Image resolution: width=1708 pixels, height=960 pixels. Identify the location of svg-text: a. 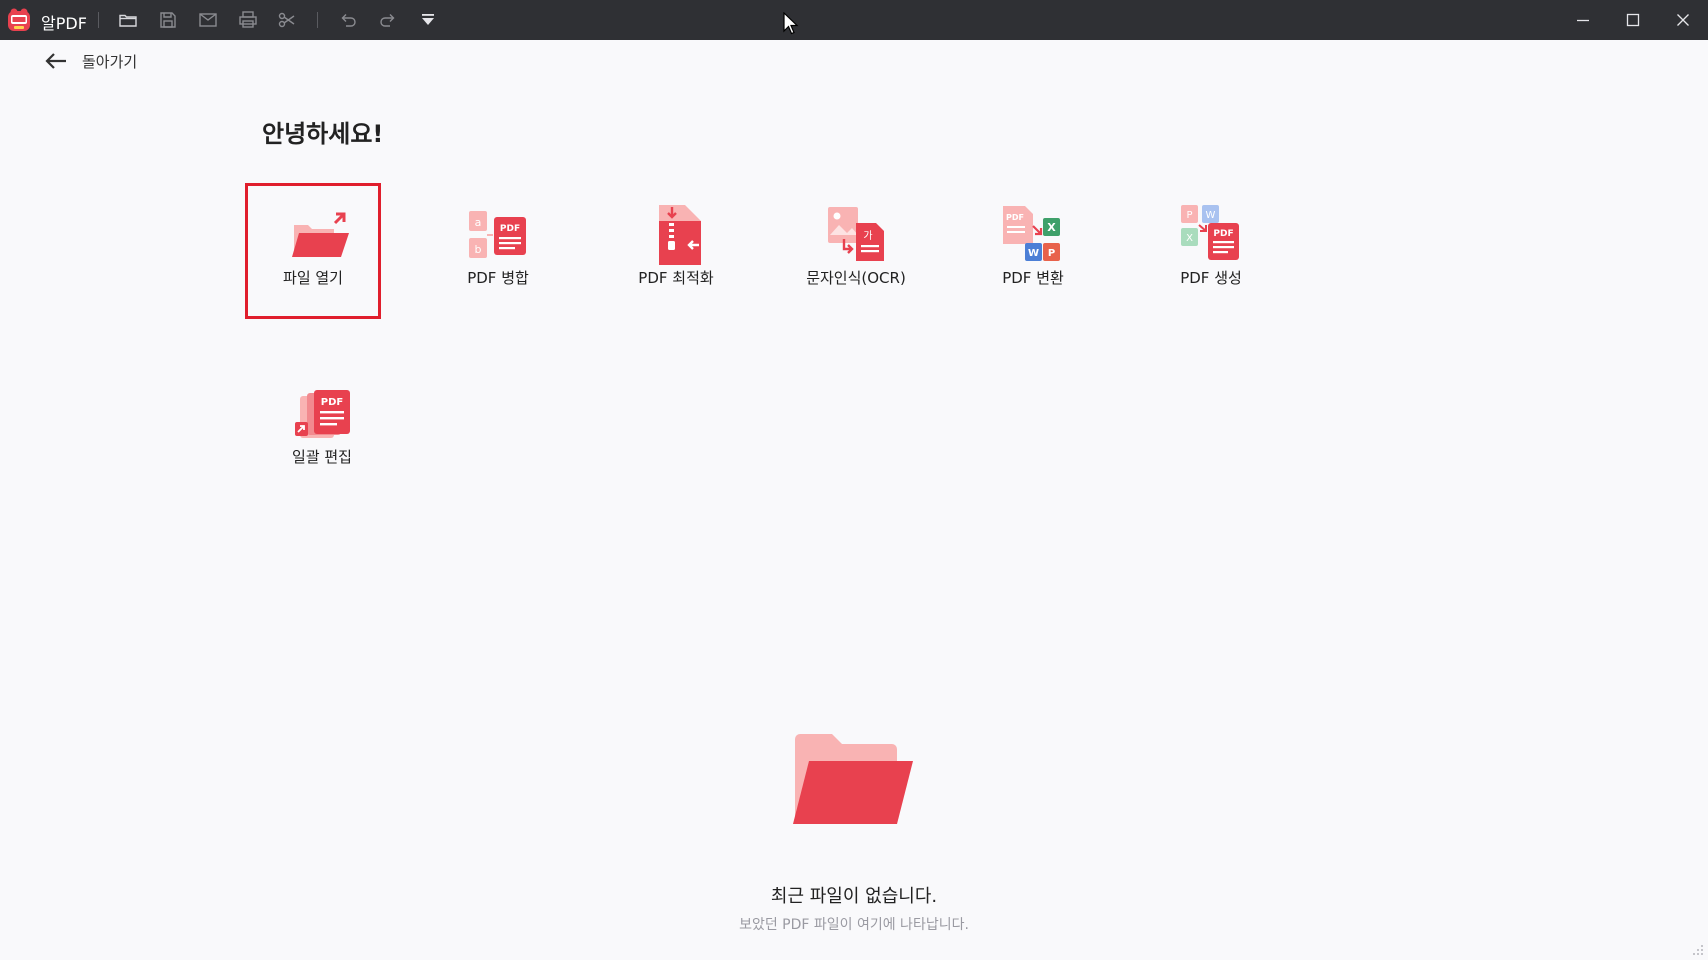
(478, 222).